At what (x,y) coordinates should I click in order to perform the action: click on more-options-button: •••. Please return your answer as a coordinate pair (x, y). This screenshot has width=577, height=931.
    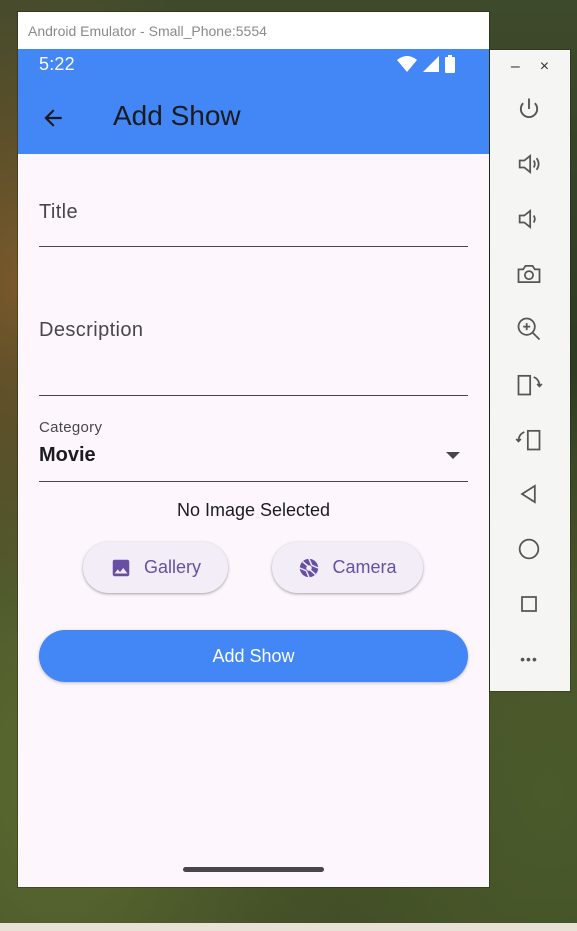
    Looking at the image, I should click on (529, 659).